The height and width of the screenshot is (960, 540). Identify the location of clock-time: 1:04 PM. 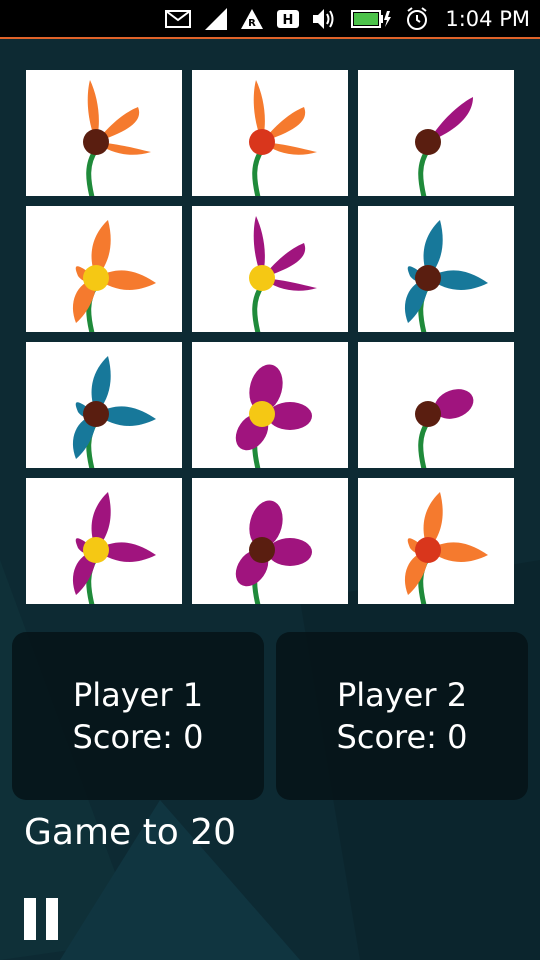
(487, 18).